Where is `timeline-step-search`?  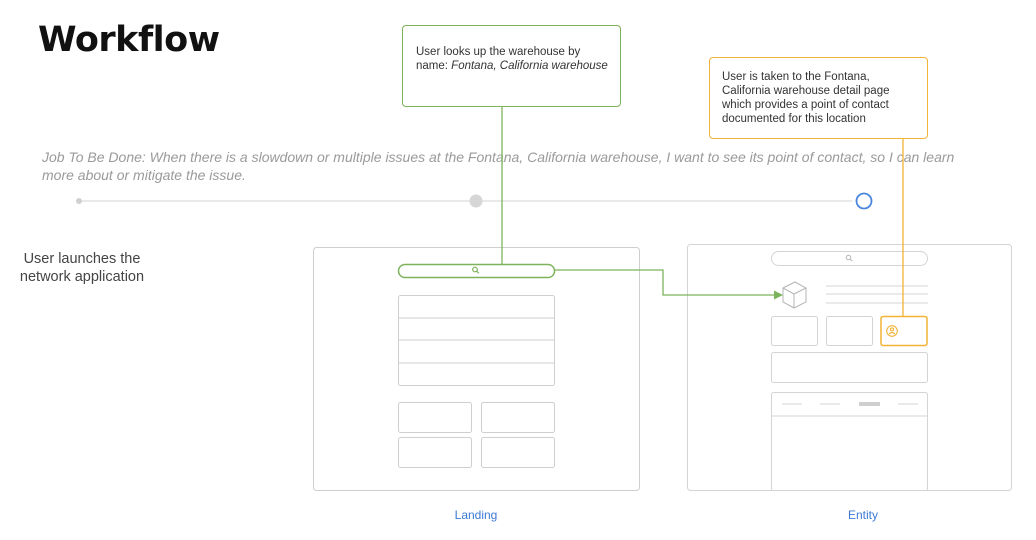
timeline-step-search is located at coordinates (476, 201).